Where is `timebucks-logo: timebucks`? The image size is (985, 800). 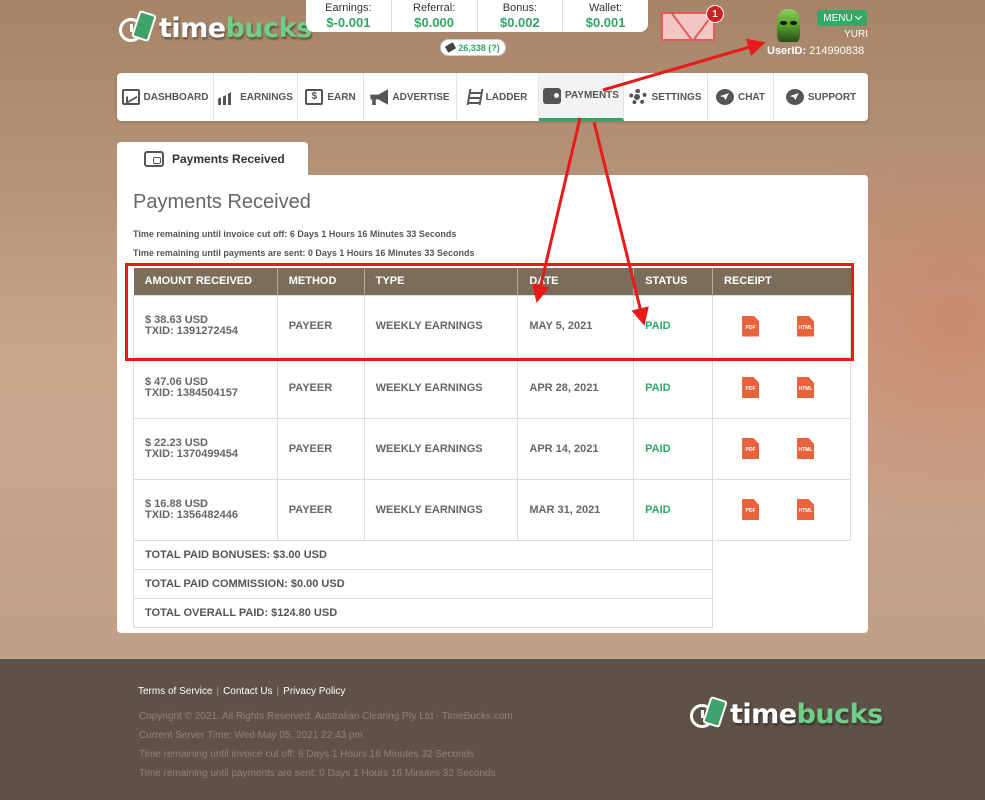 timebucks-logo: timebucks is located at coordinates (214, 28).